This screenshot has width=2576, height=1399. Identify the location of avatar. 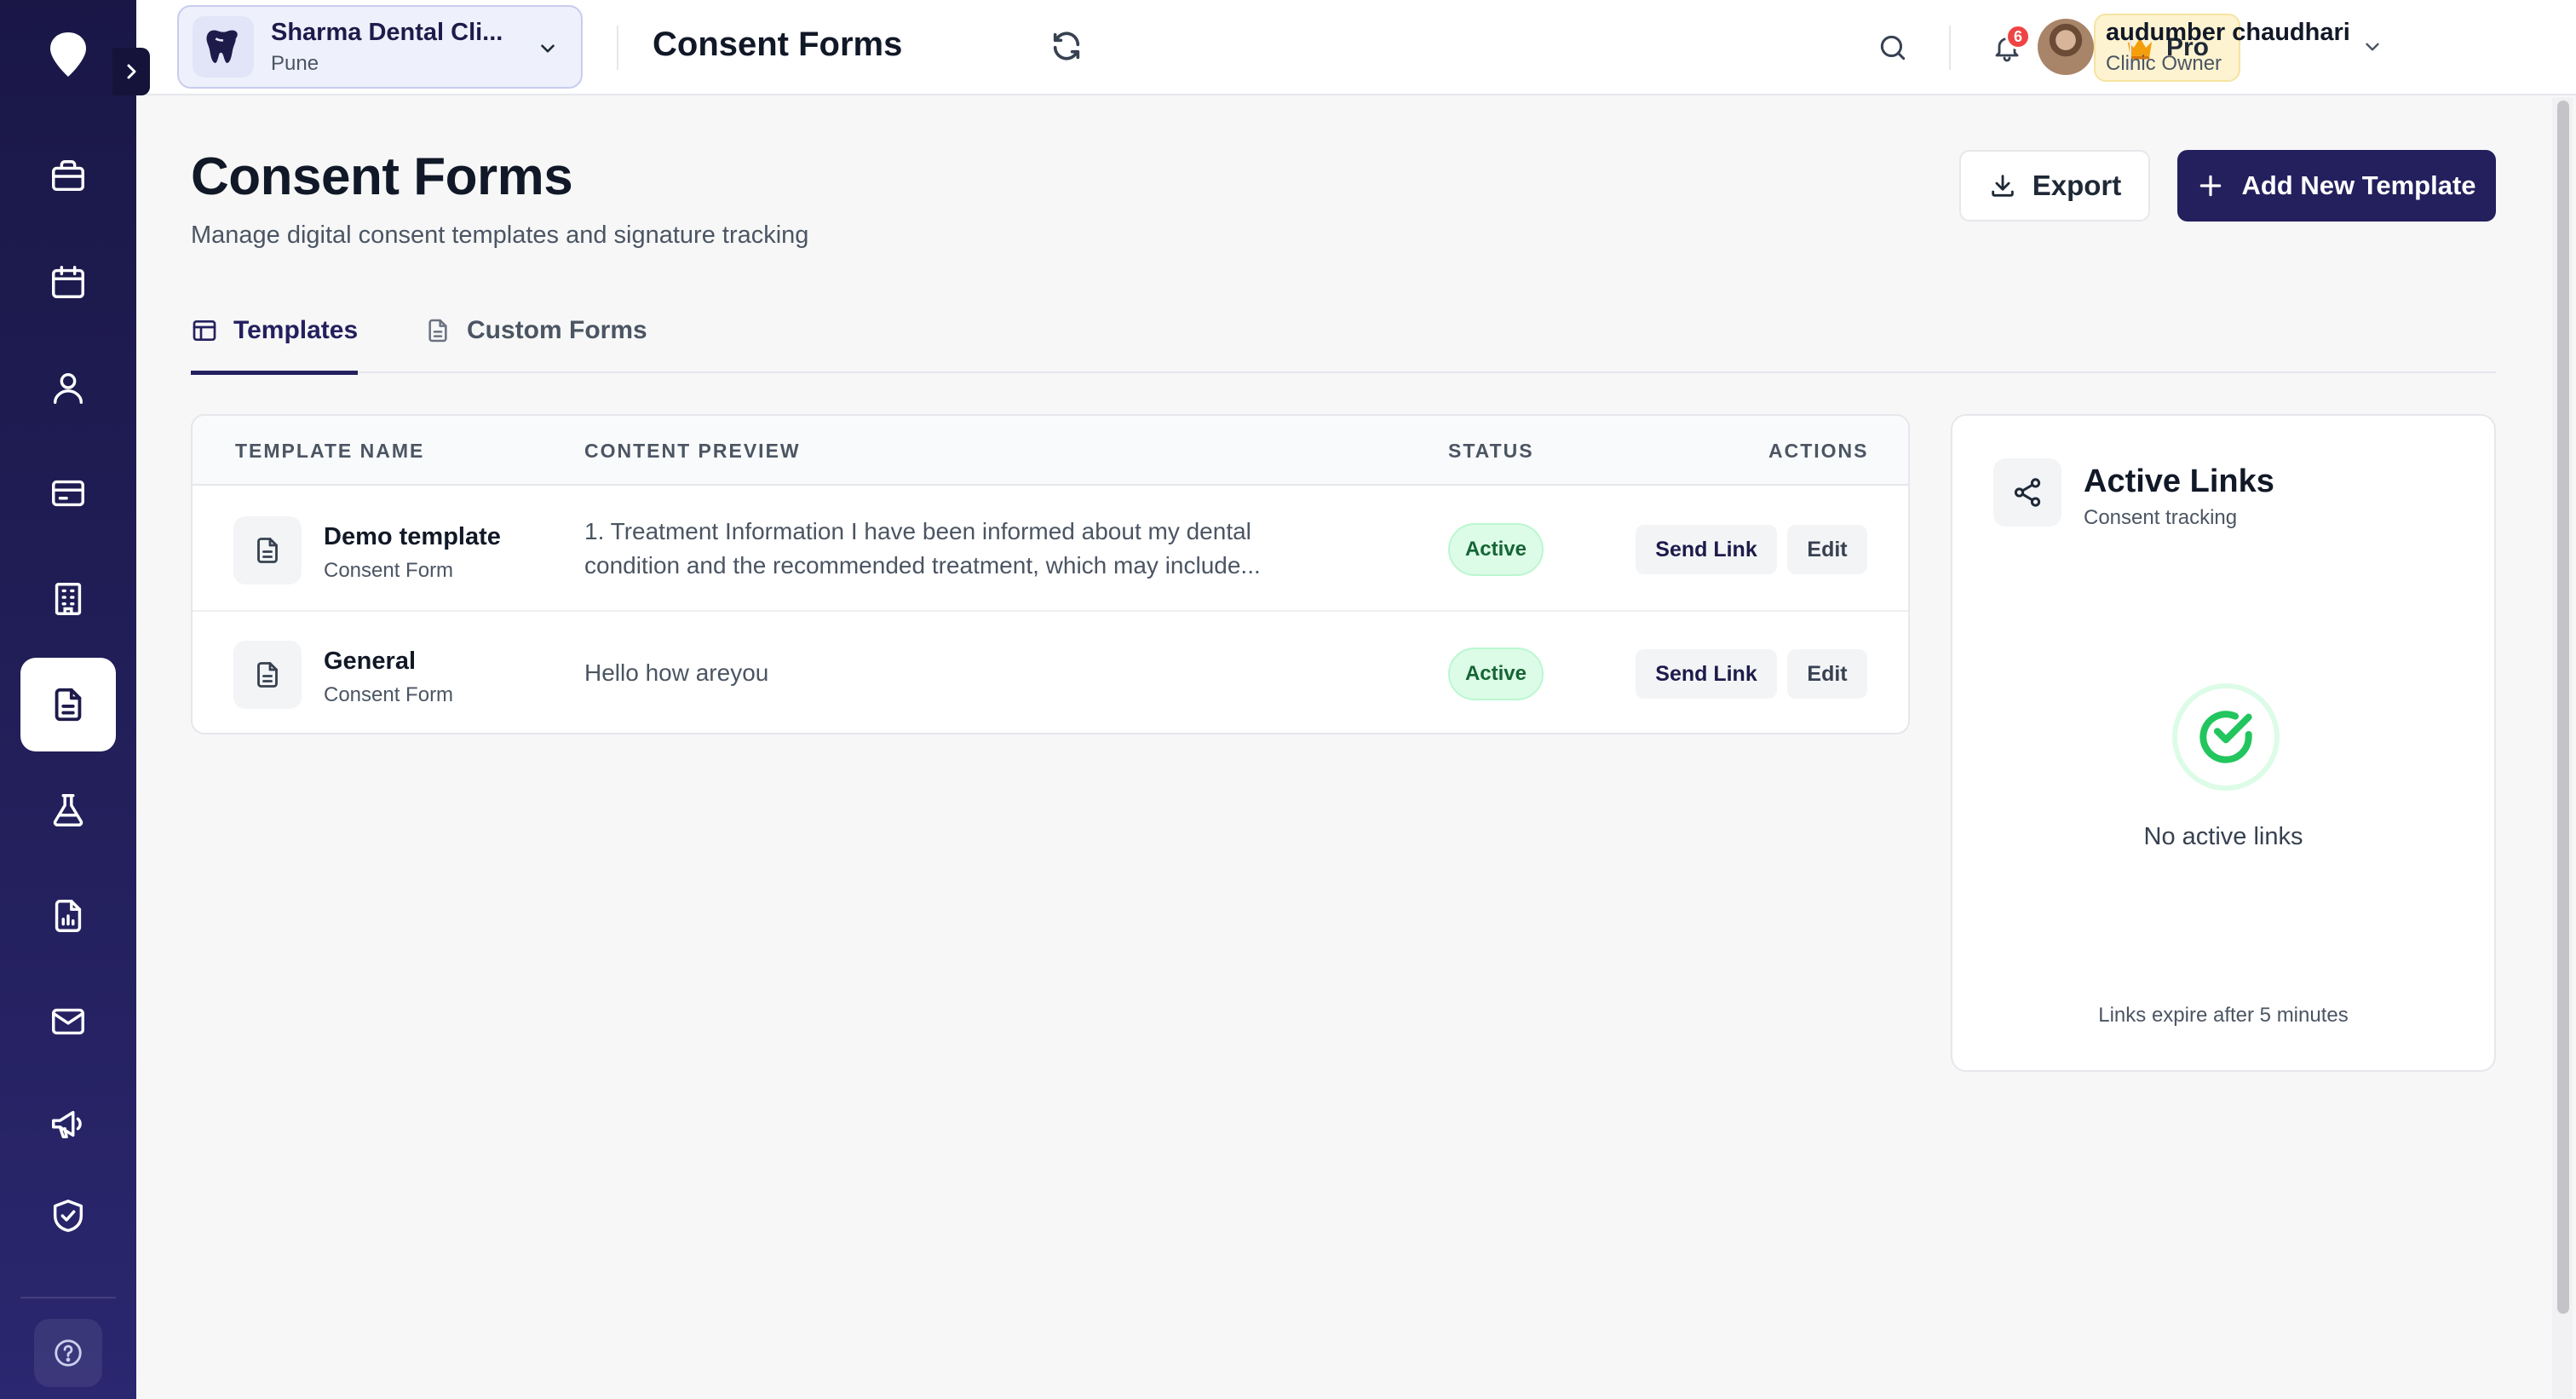
(2066, 47).